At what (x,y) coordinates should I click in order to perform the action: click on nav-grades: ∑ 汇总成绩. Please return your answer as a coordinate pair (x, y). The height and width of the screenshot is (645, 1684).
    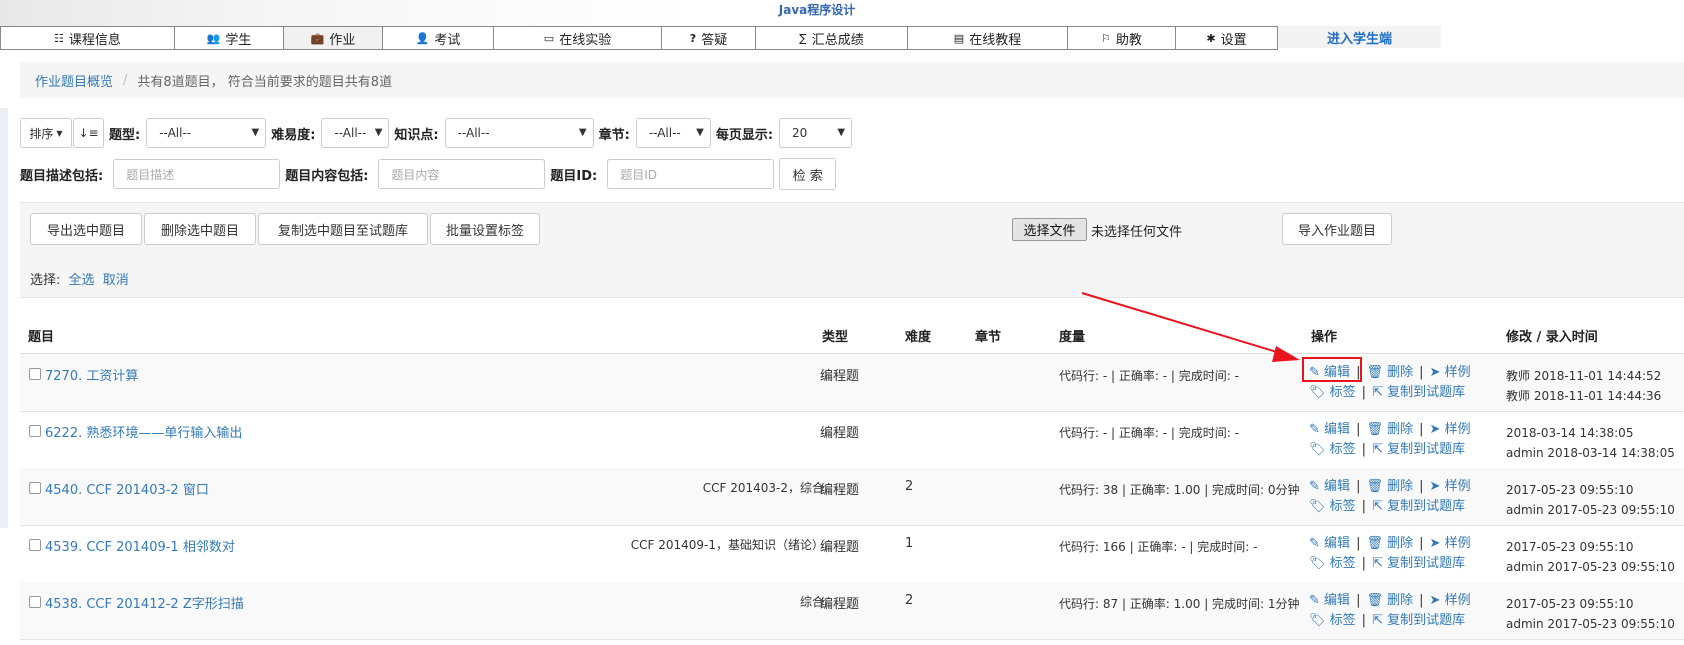
    Looking at the image, I should click on (832, 38).